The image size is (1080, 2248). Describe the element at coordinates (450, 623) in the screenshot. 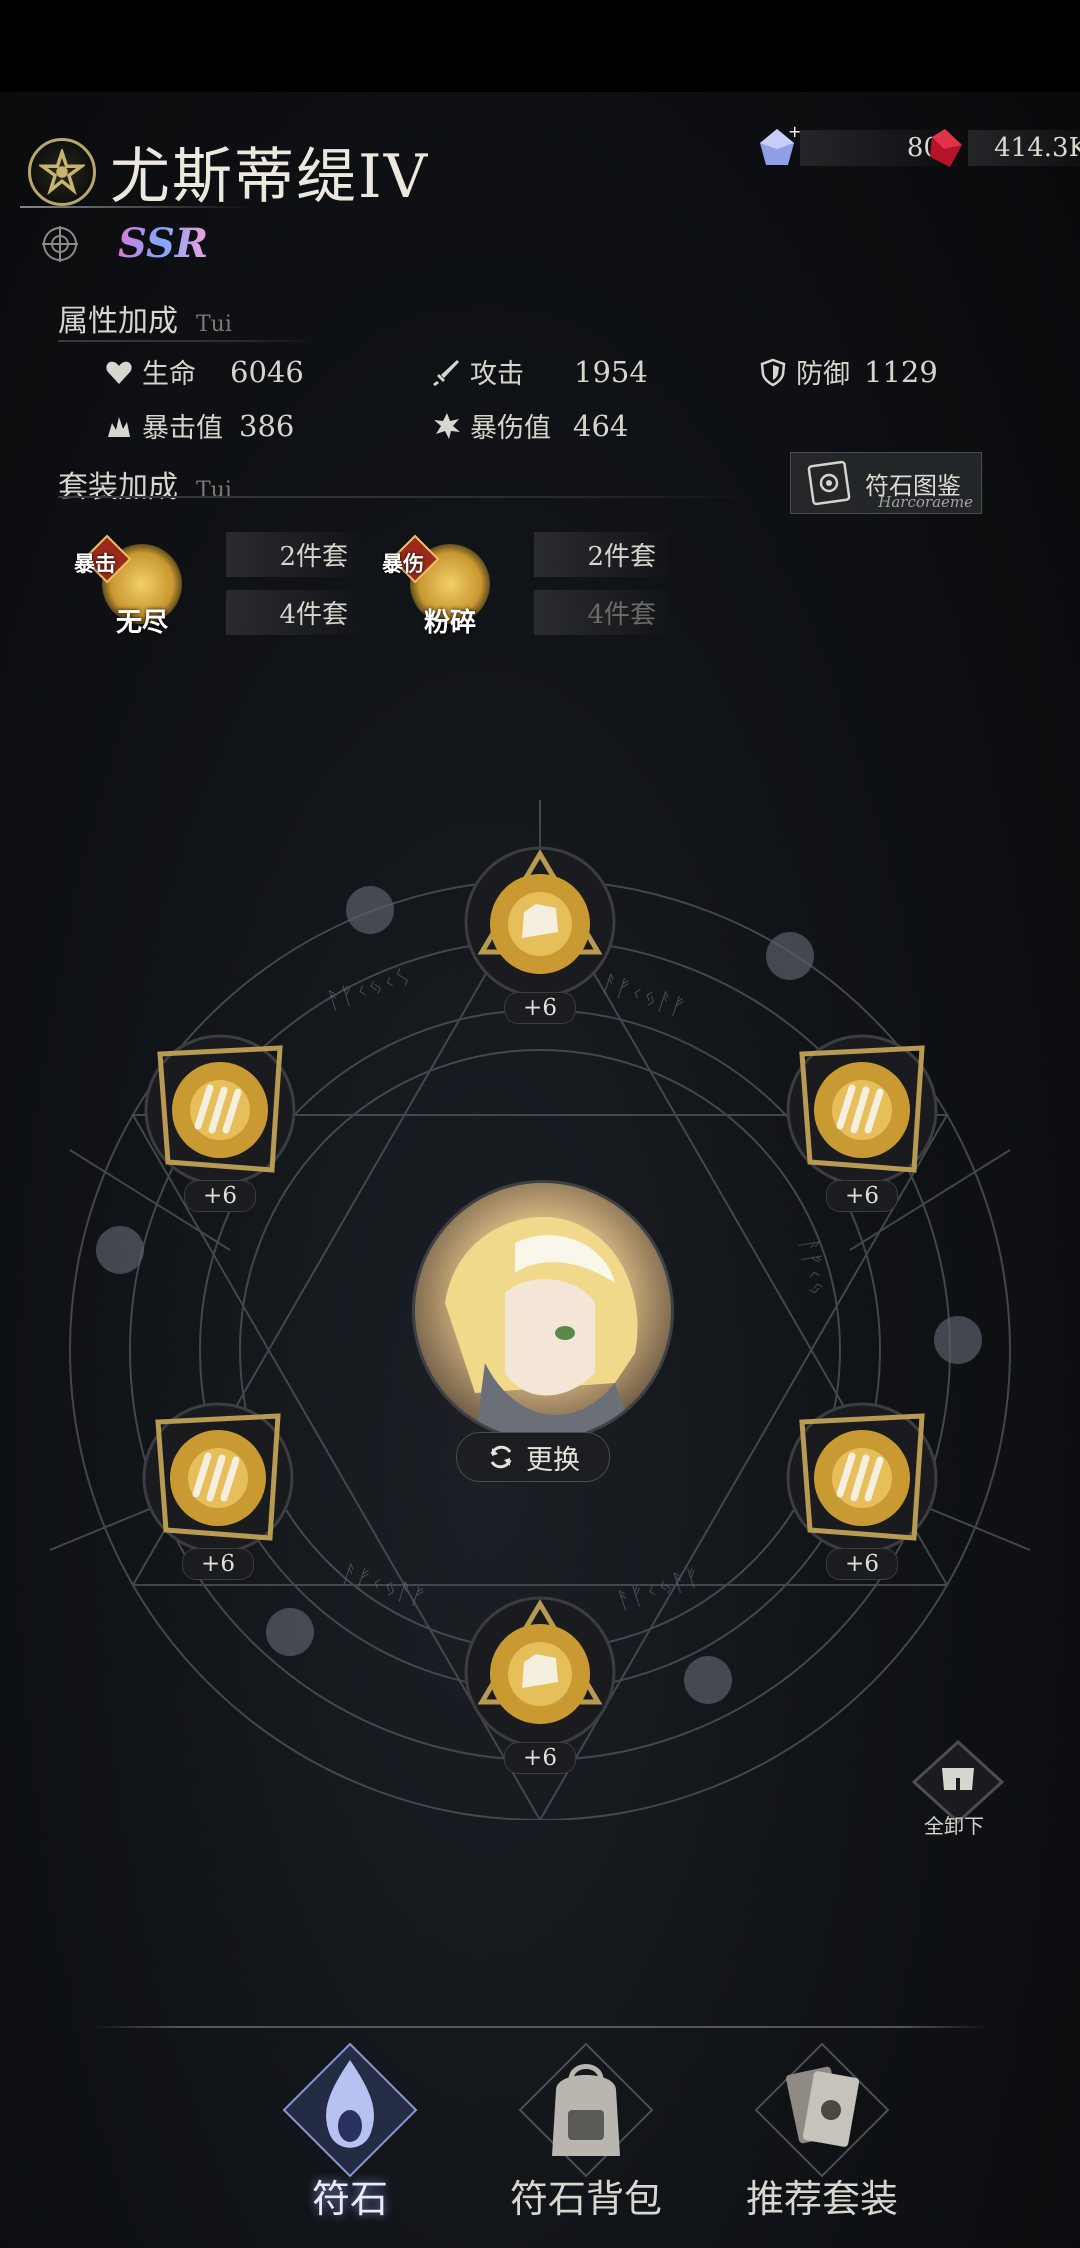

I see `set-name: 粉碎` at that location.